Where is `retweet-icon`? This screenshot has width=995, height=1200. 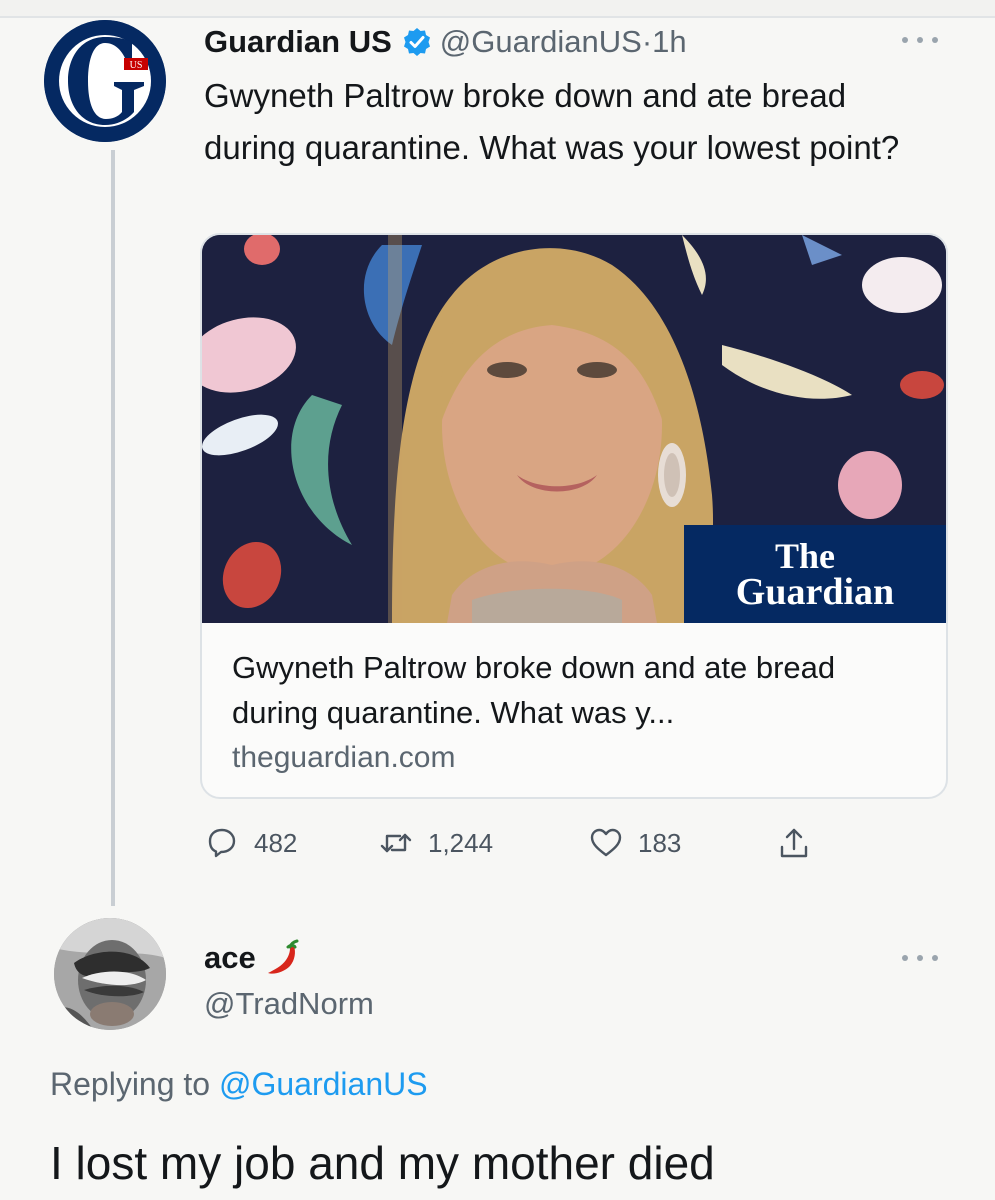
retweet-icon is located at coordinates (396, 843).